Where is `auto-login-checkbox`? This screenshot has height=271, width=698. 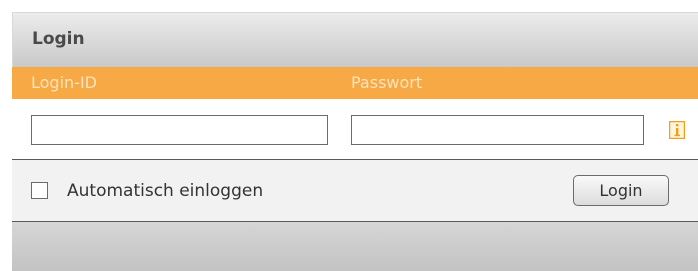 auto-login-checkbox is located at coordinates (39, 190).